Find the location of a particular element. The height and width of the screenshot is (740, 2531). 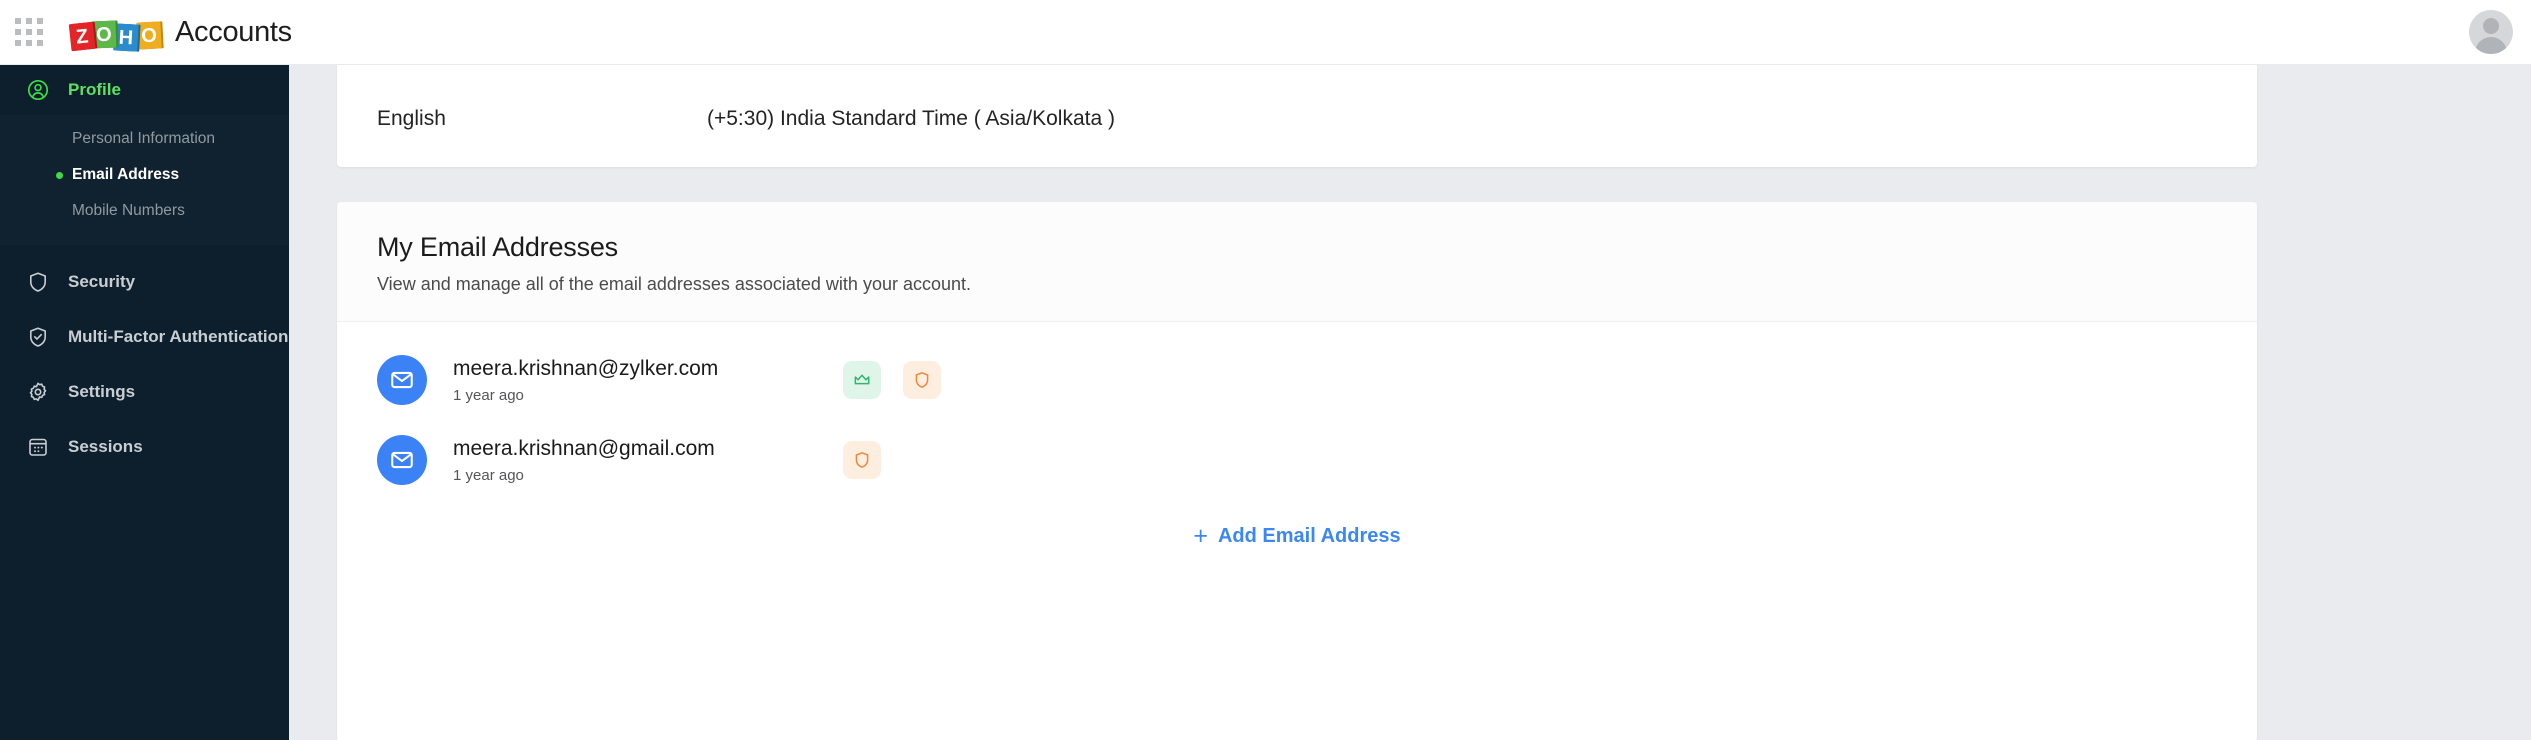

active-bullet-icon is located at coordinates (59, 175).